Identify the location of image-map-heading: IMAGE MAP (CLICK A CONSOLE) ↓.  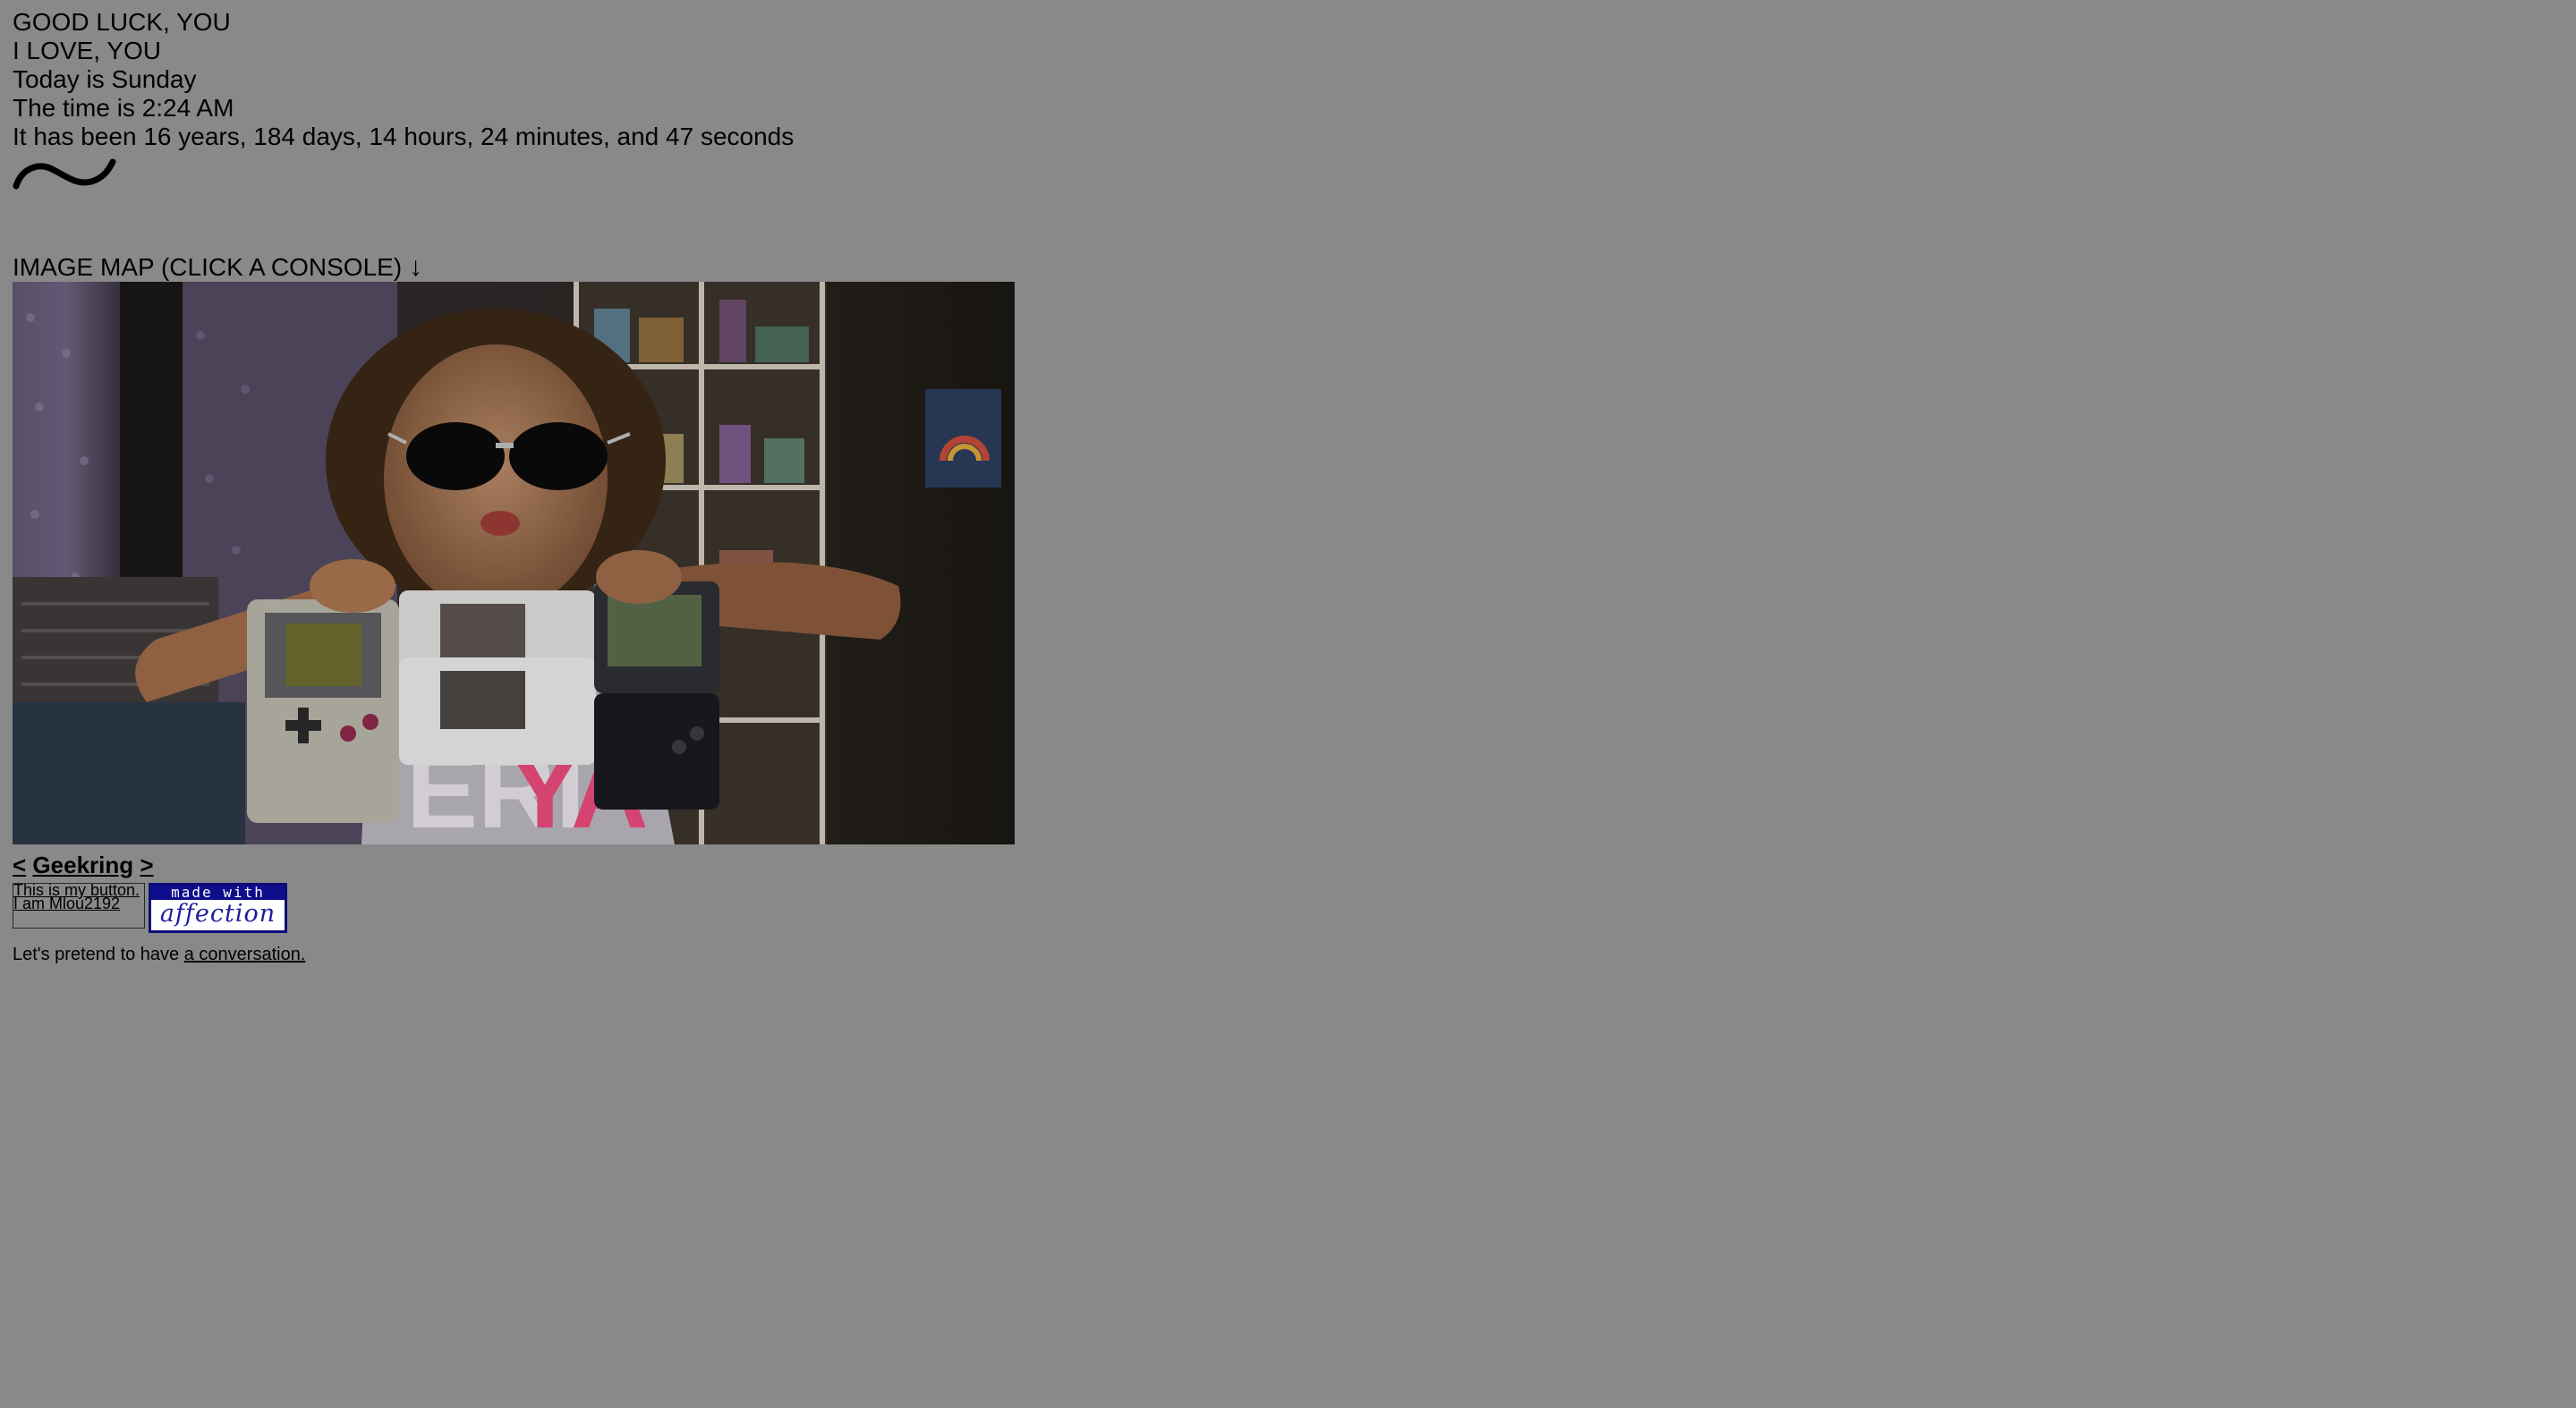
(514, 267).